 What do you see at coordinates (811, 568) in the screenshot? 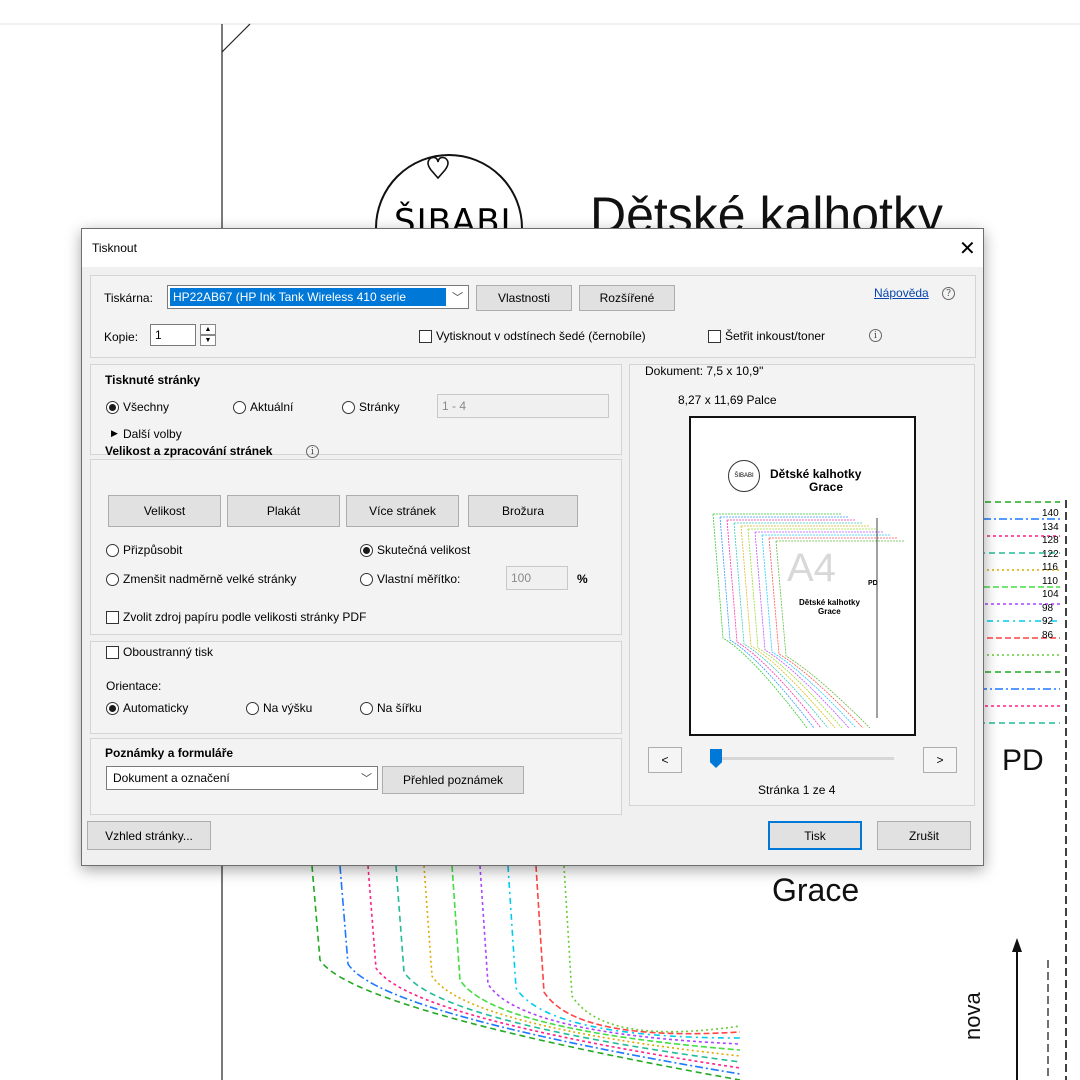
I see `thumbnail-watermark: A4` at bounding box center [811, 568].